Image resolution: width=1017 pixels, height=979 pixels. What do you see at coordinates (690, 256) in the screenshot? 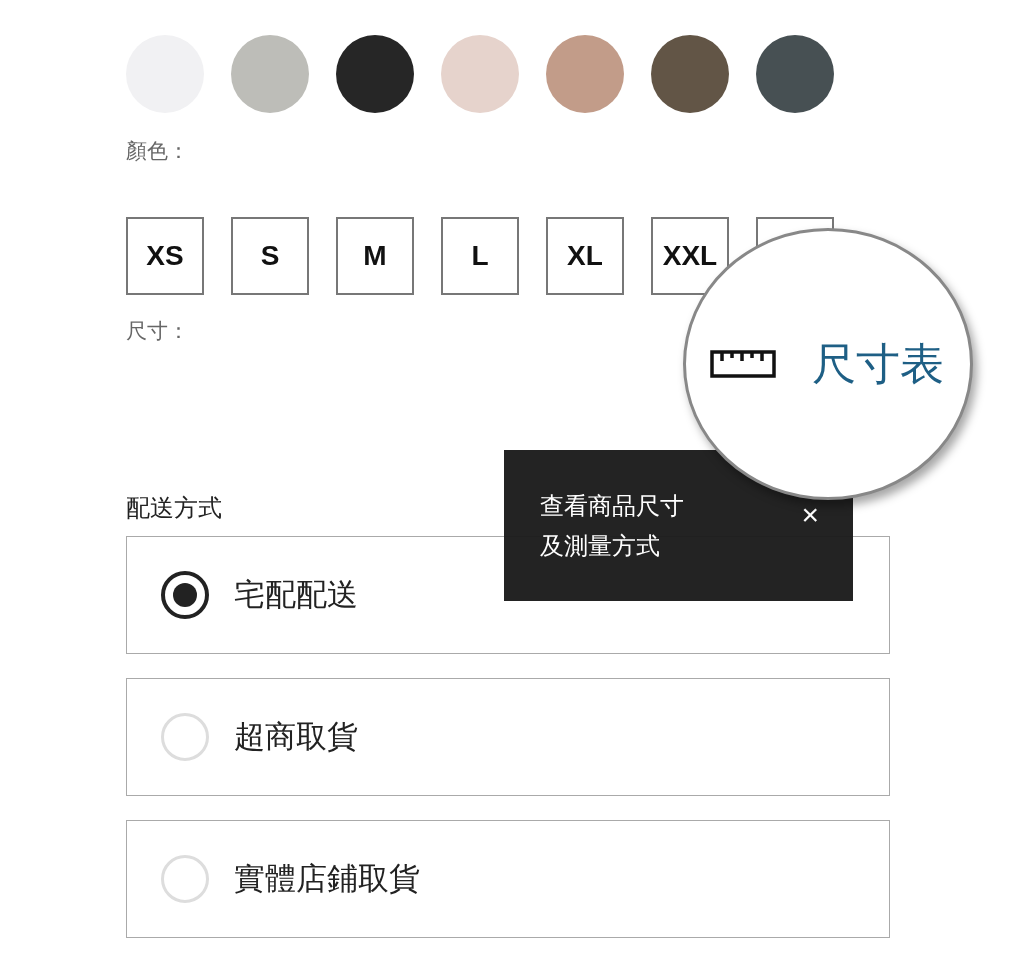
I see `size-option: XXL` at bounding box center [690, 256].